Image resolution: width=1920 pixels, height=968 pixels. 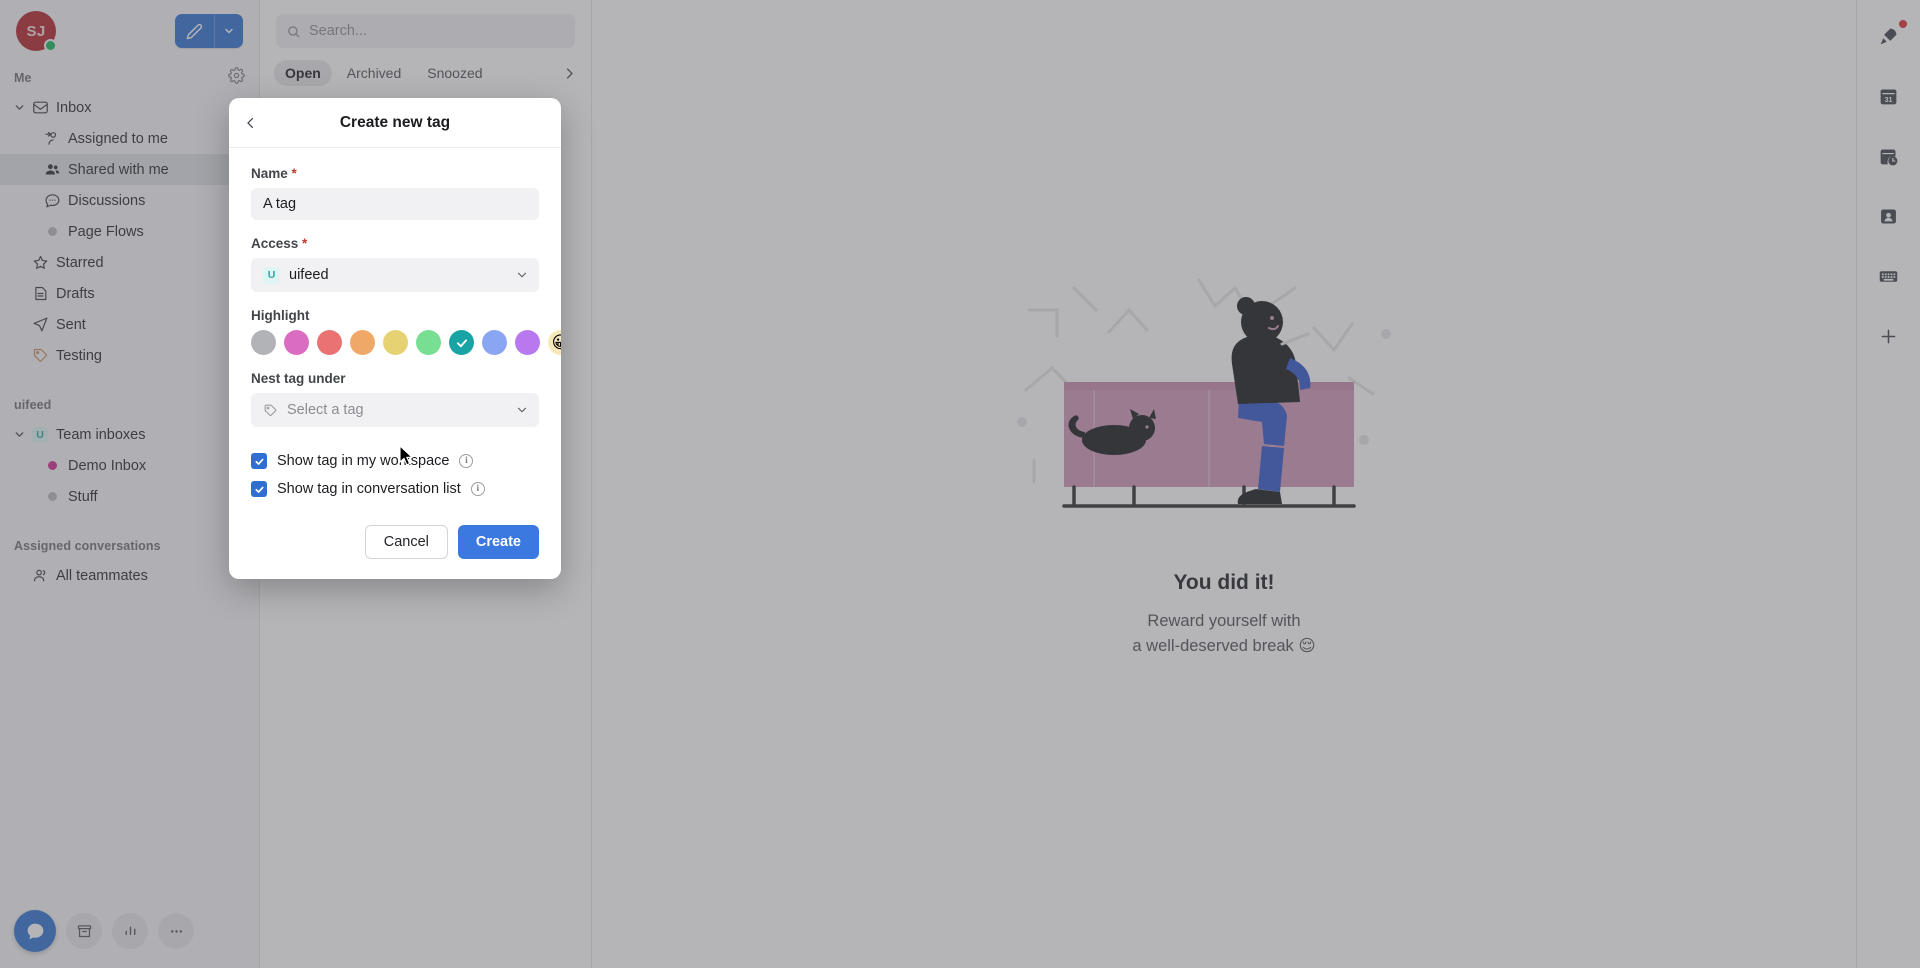 I want to click on swatch-teal-selected, so click(x=461, y=342).